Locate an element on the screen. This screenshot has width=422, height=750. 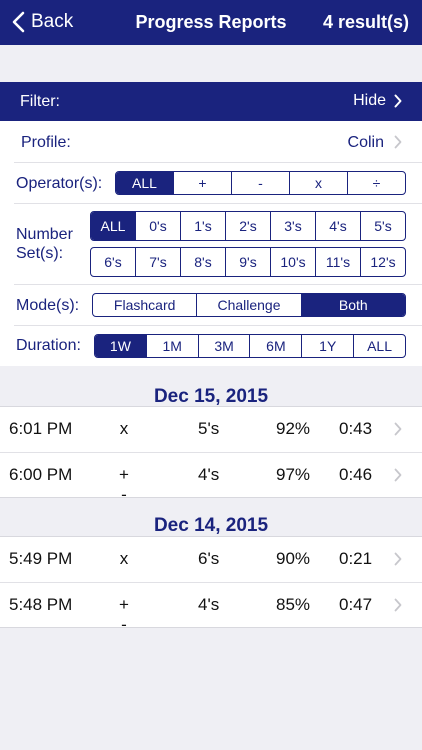
modes-label: Mode(s): is located at coordinates (48, 305).